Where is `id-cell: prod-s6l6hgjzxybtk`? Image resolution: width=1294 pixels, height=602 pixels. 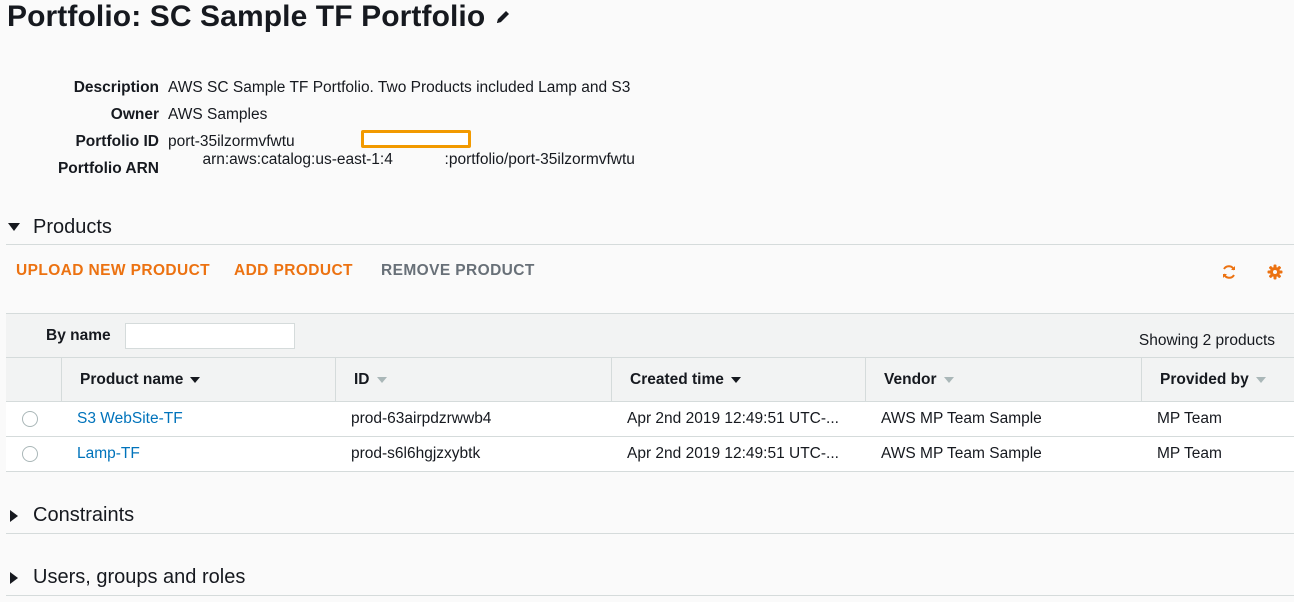
id-cell: prod-s6l6hgjzxybtk is located at coordinates (416, 453).